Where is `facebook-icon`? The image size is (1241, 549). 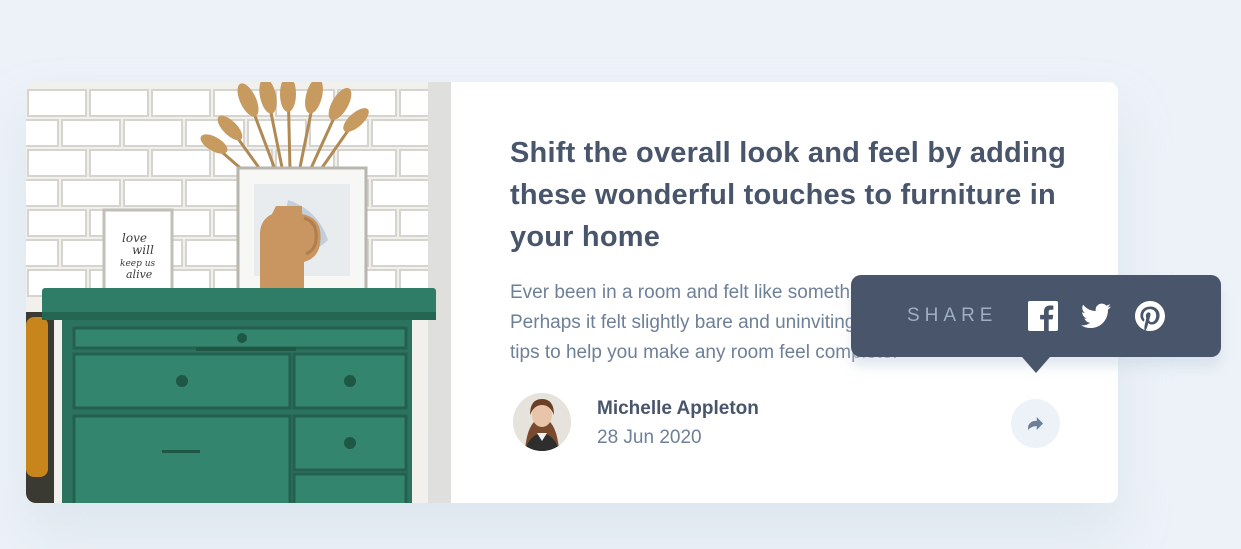 facebook-icon is located at coordinates (1043, 316).